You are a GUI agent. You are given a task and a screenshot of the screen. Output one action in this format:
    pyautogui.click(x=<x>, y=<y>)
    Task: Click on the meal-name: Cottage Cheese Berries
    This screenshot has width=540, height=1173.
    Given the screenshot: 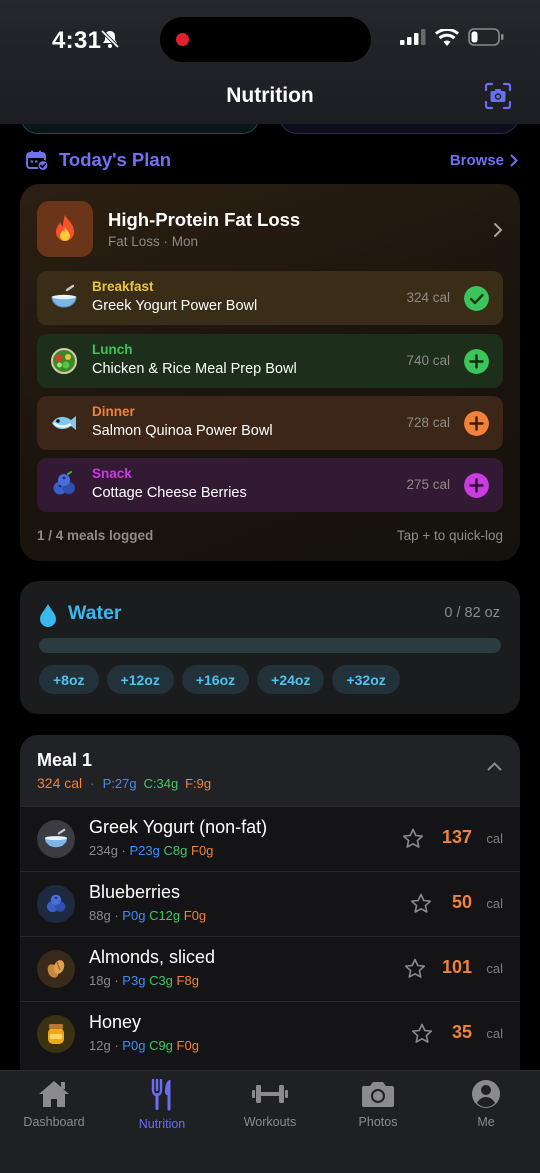 What is the action you would take?
    pyautogui.click(x=169, y=493)
    